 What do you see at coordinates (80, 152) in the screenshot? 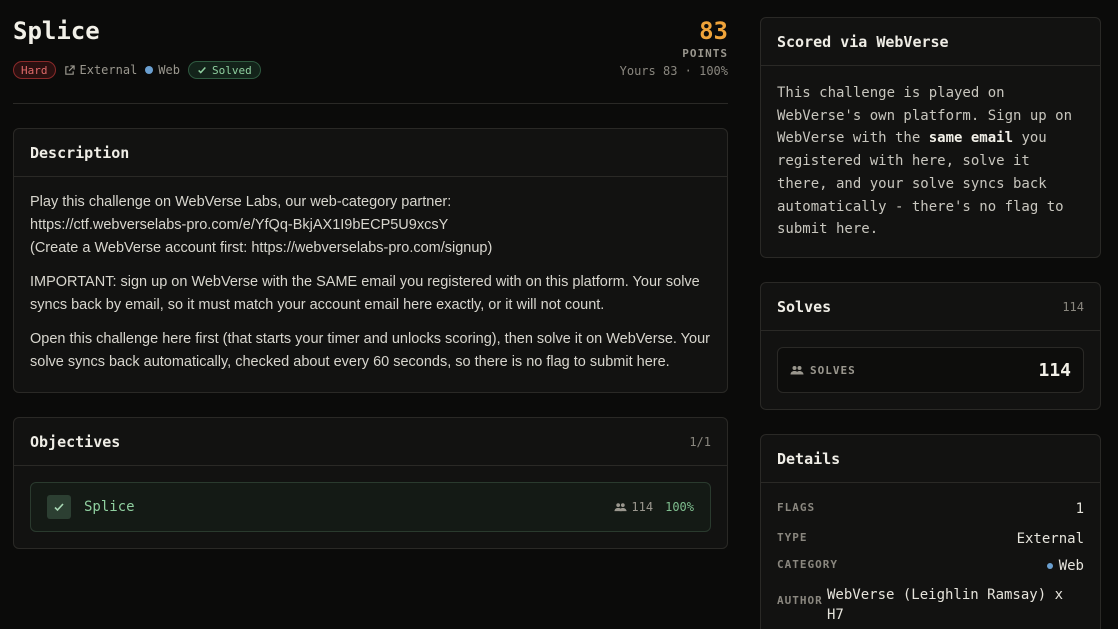
I see `description-title: Description` at bounding box center [80, 152].